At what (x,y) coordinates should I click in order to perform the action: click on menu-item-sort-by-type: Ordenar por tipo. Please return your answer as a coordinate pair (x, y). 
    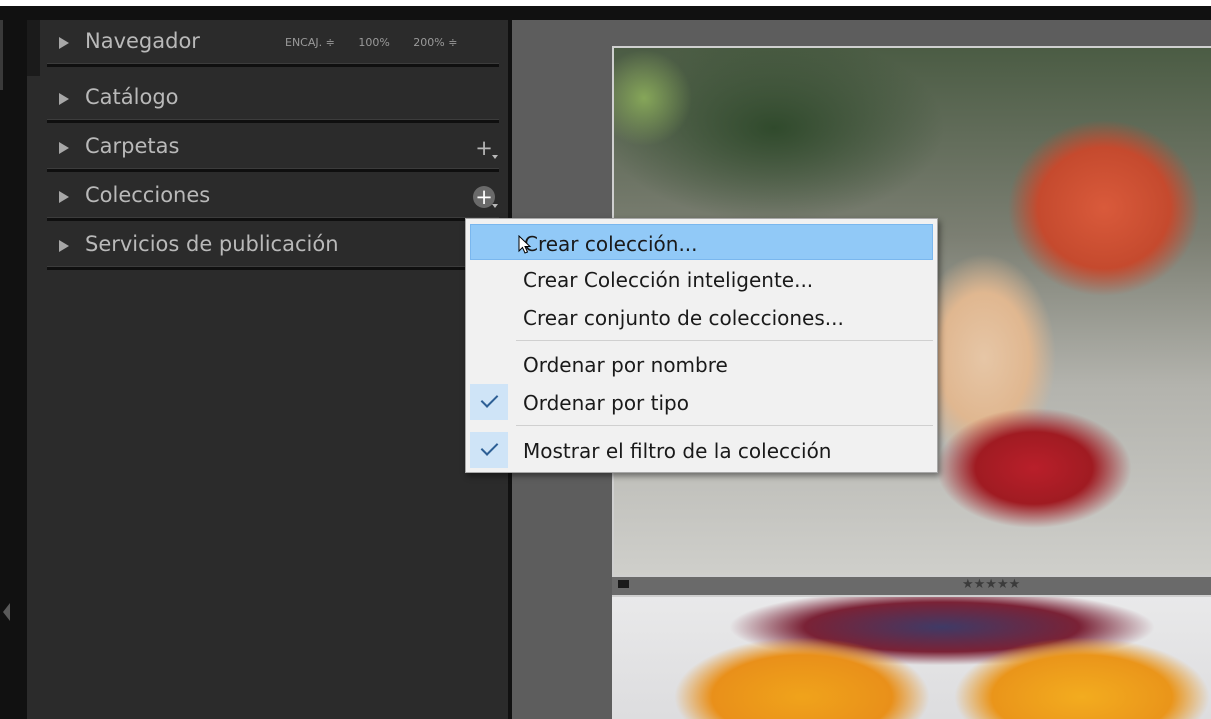
    Looking at the image, I should click on (701, 402).